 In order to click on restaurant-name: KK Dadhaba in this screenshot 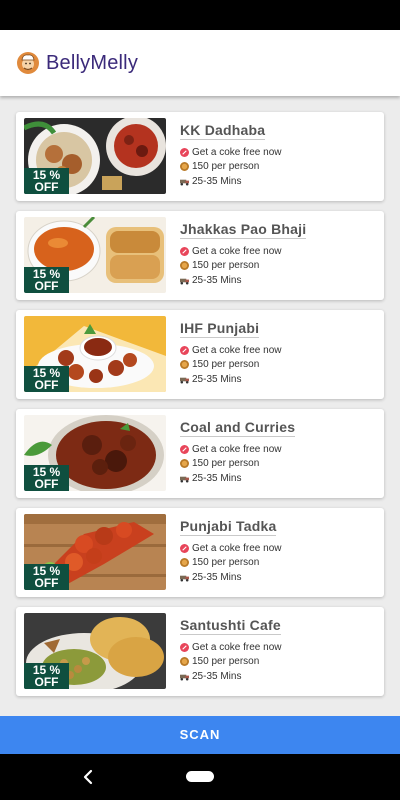, I will do `click(223, 131)`.